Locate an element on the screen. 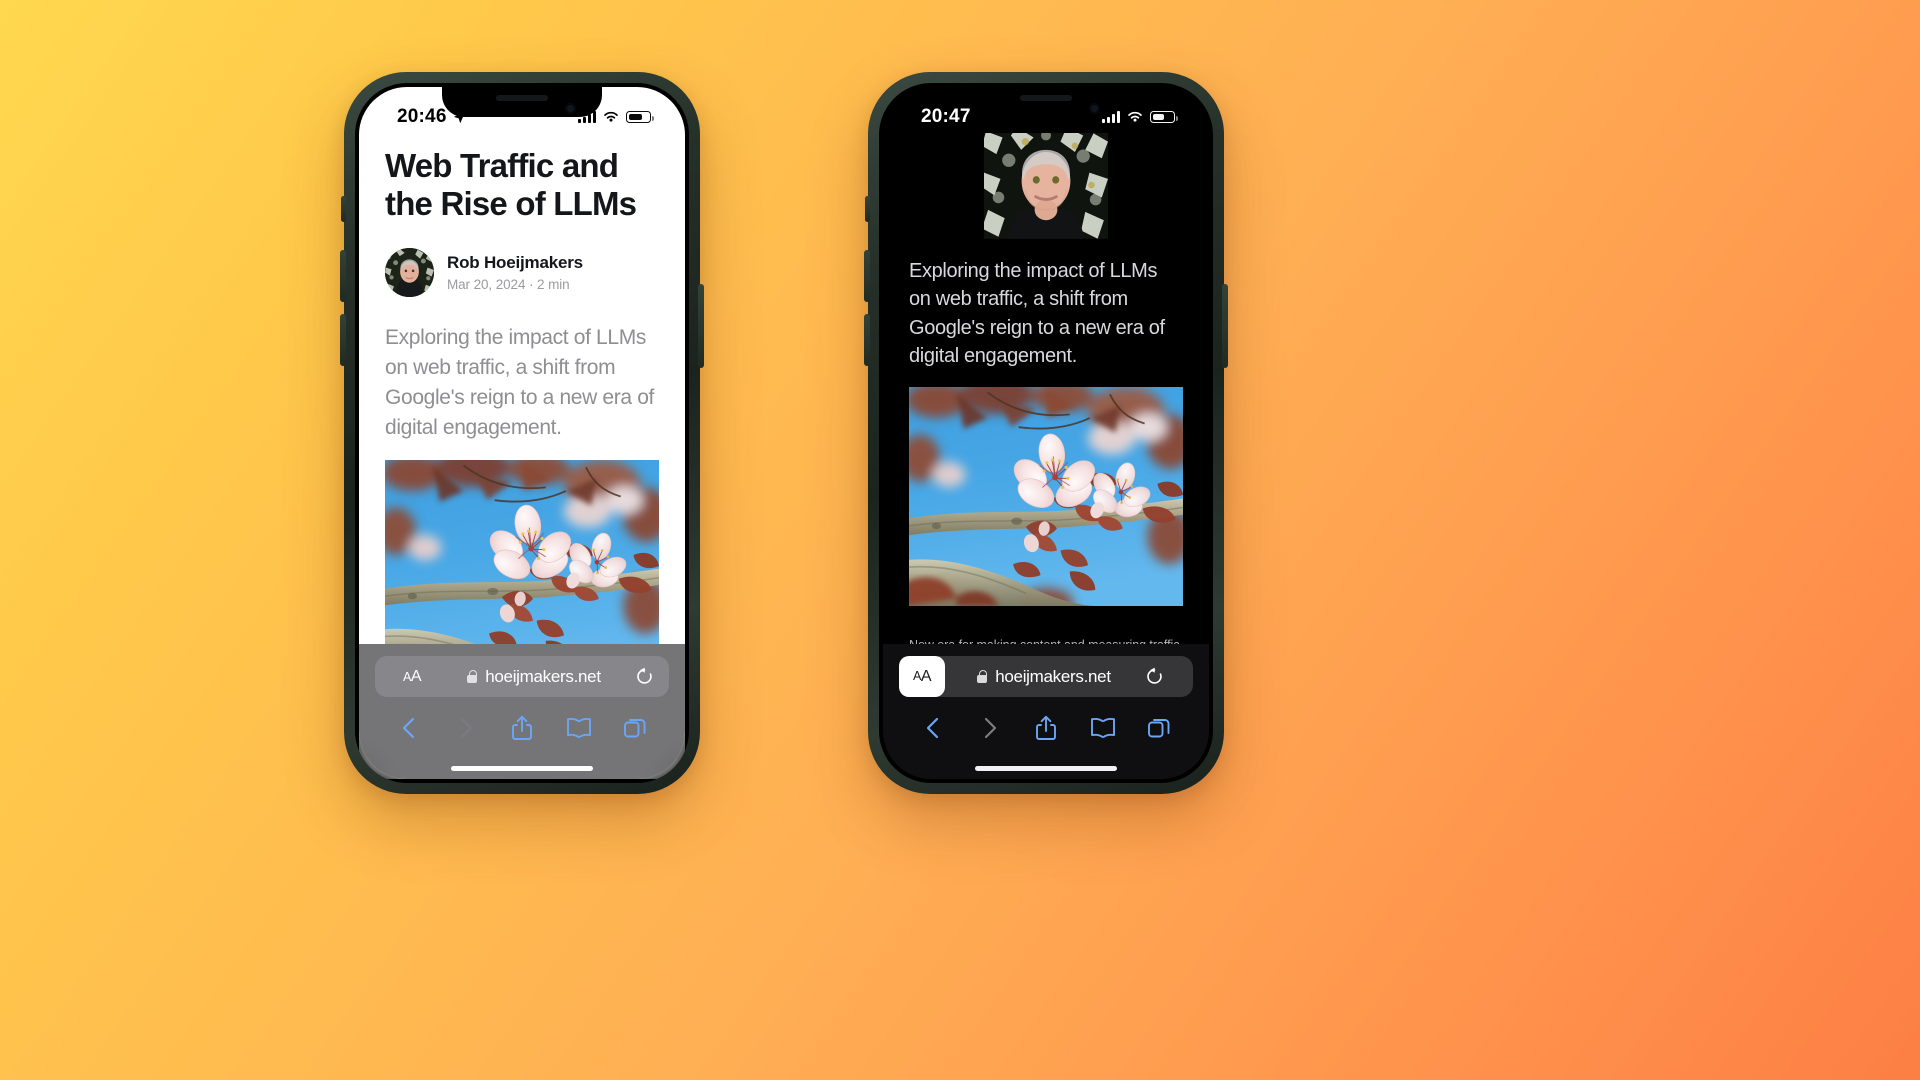 This screenshot has height=1080, width=1920. status-bar-left: 20:46 is located at coordinates (522, 110).